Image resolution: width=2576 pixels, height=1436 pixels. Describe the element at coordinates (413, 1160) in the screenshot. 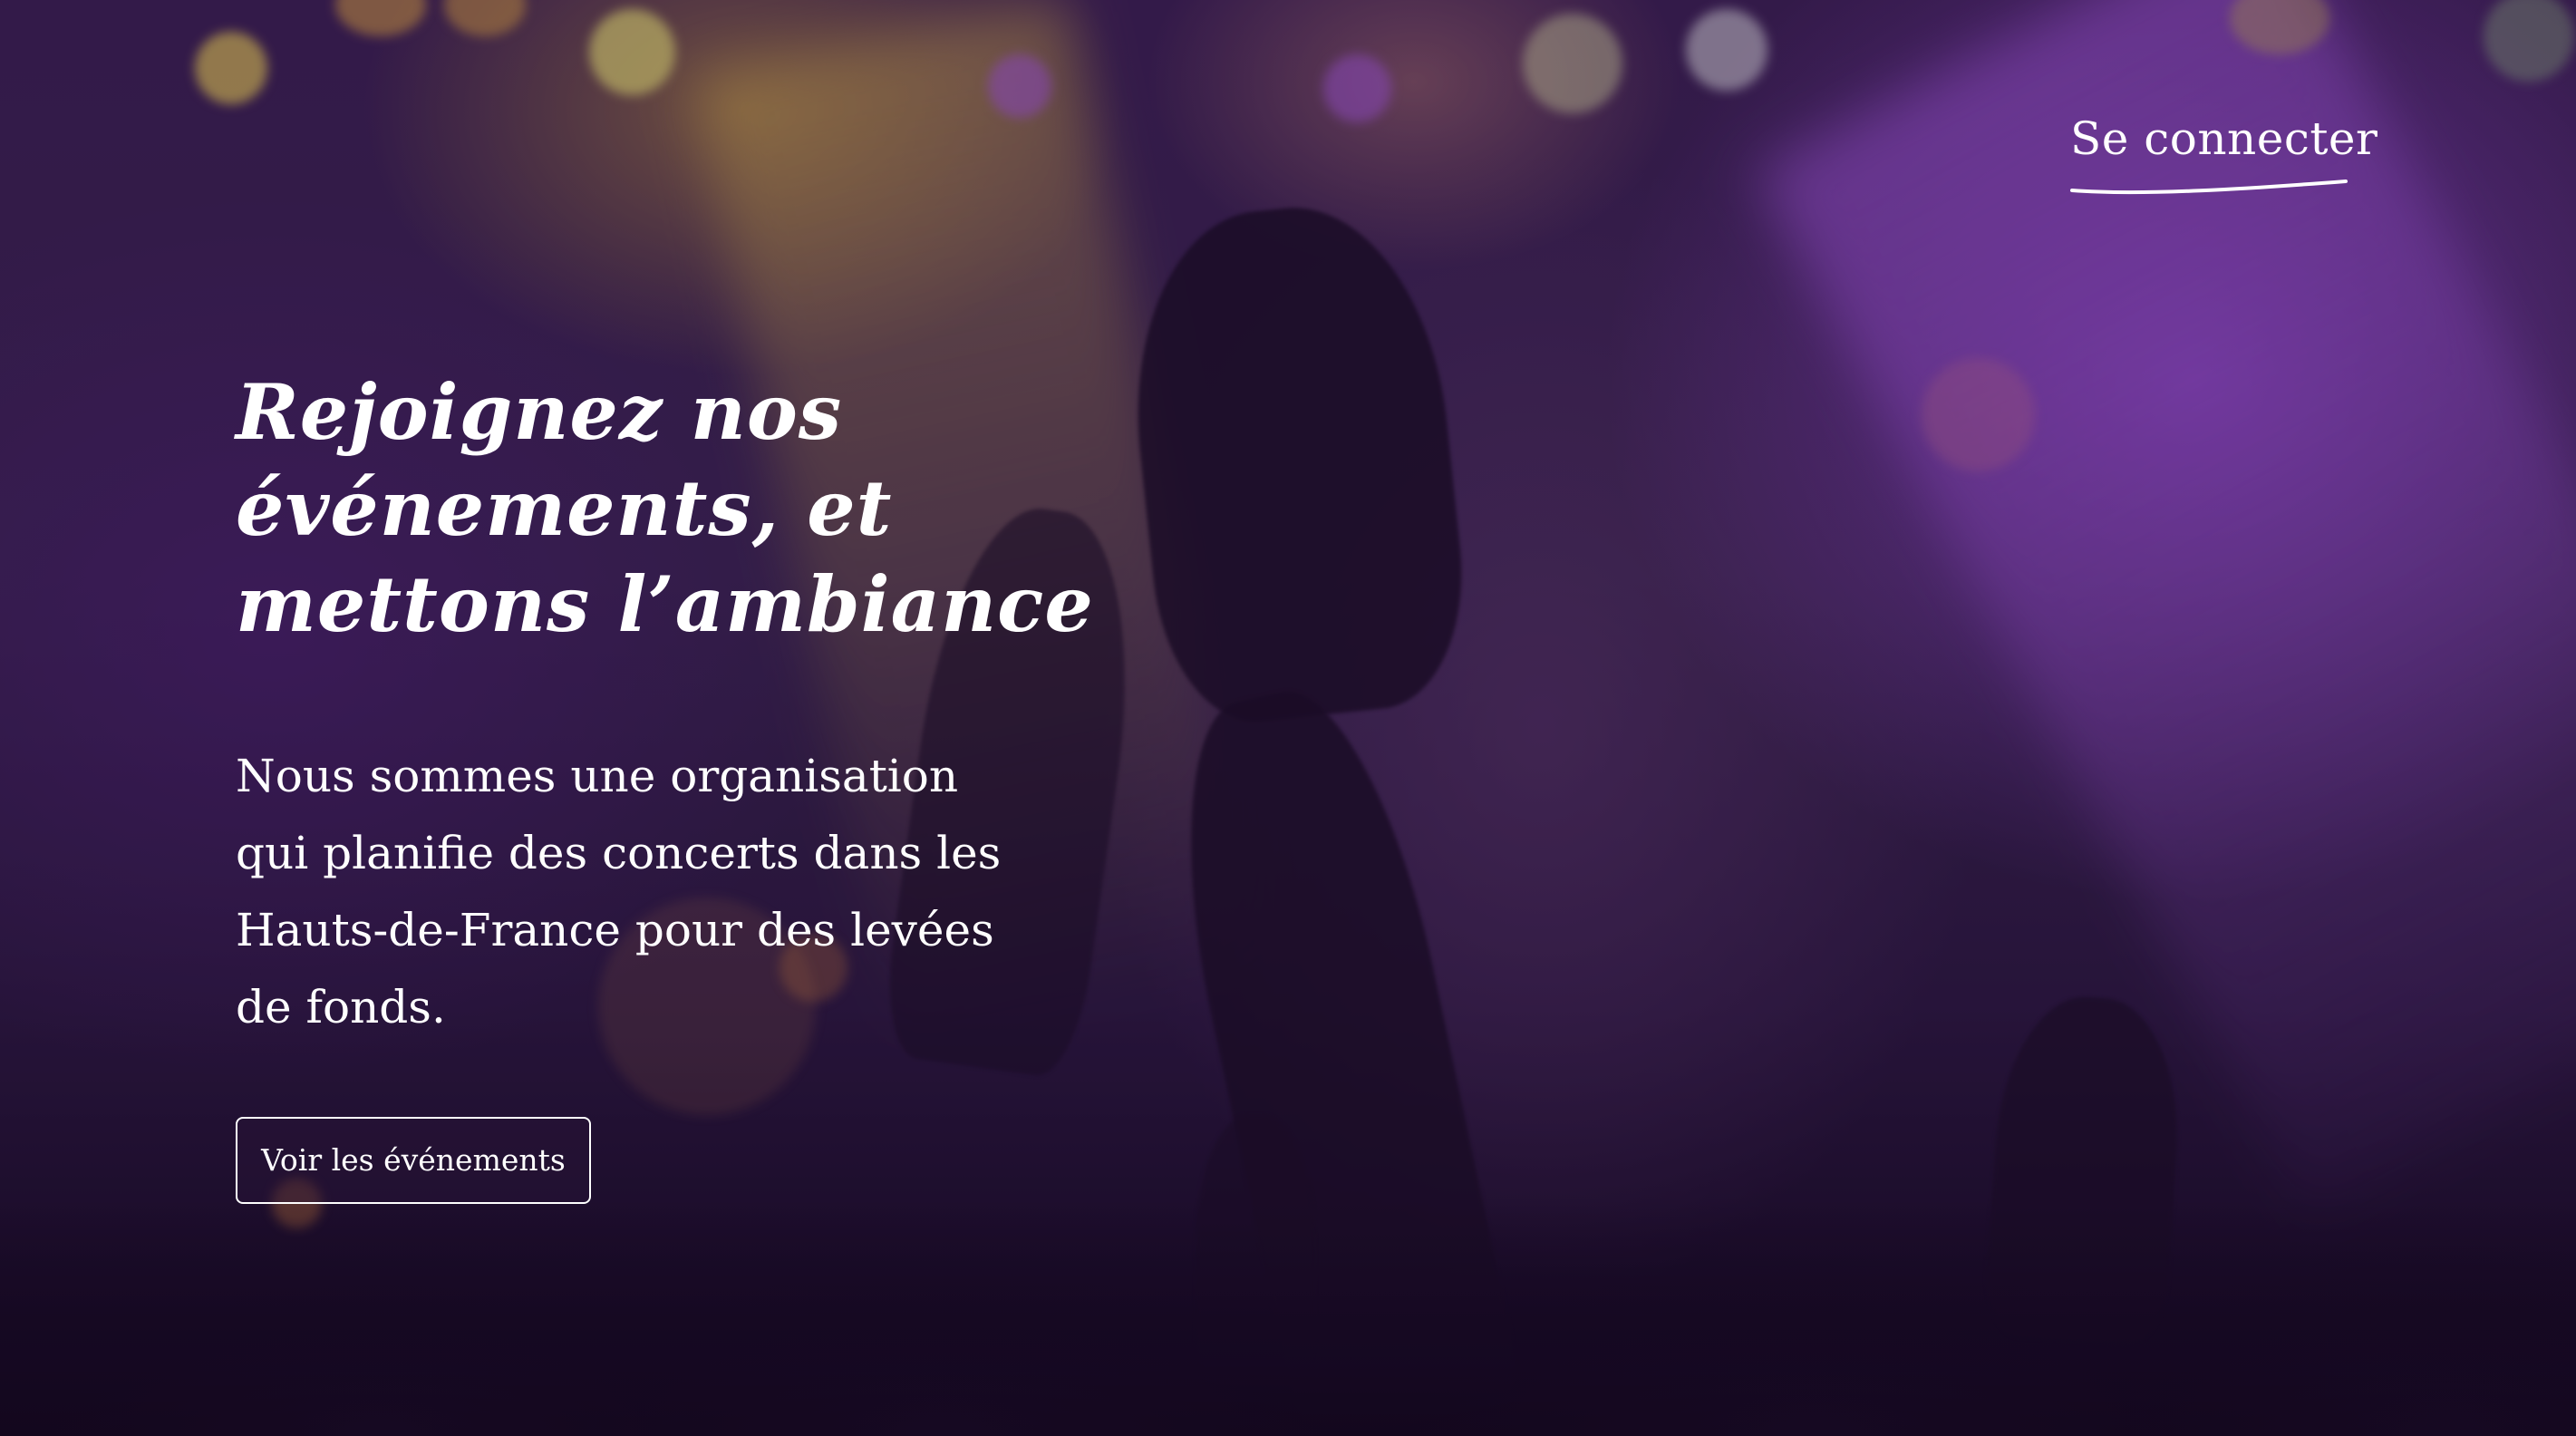

I see `view-events-button: Voir les événements` at that location.